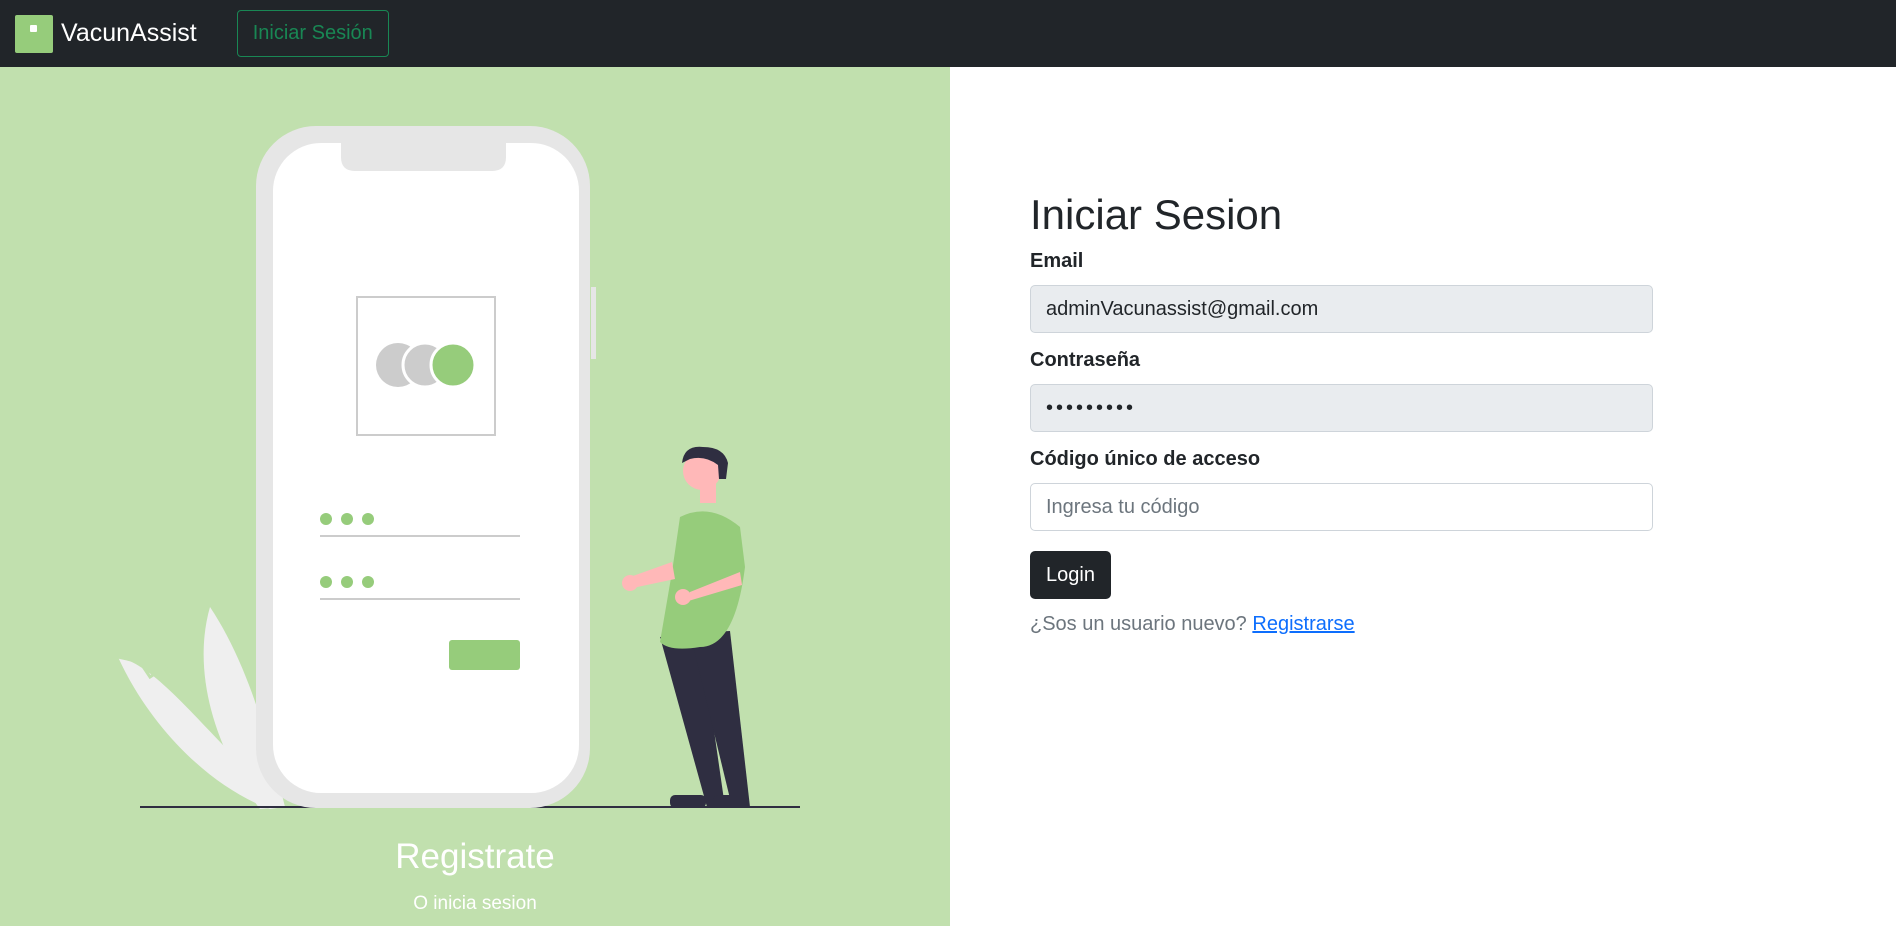 Image resolution: width=1896 pixels, height=926 pixels. Describe the element at coordinates (34, 33) in the screenshot. I see `app-logo-icon` at that location.